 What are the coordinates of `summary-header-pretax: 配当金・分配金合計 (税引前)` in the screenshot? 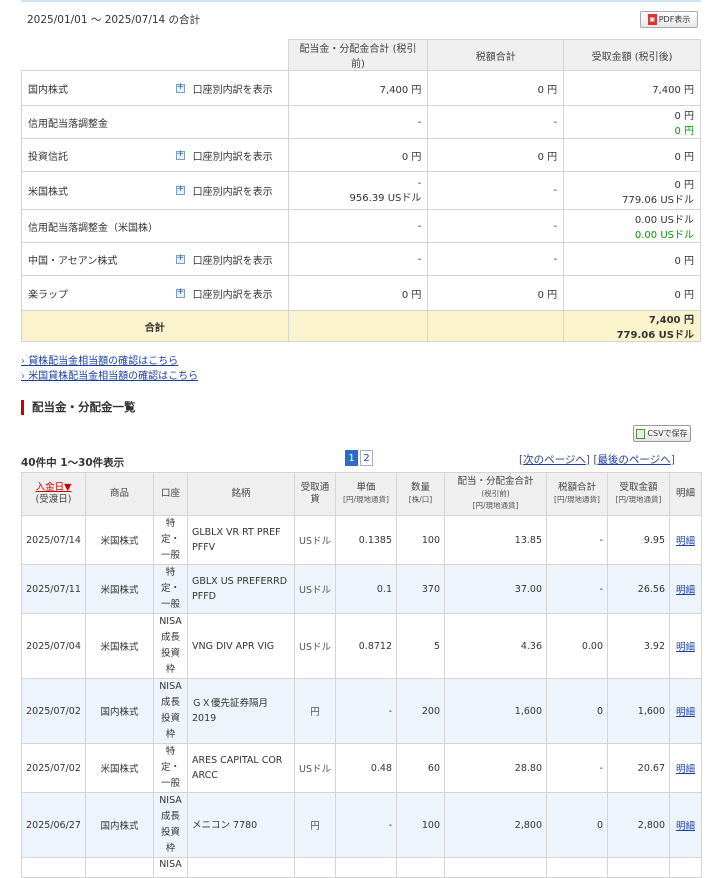 It's located at (358, 55).